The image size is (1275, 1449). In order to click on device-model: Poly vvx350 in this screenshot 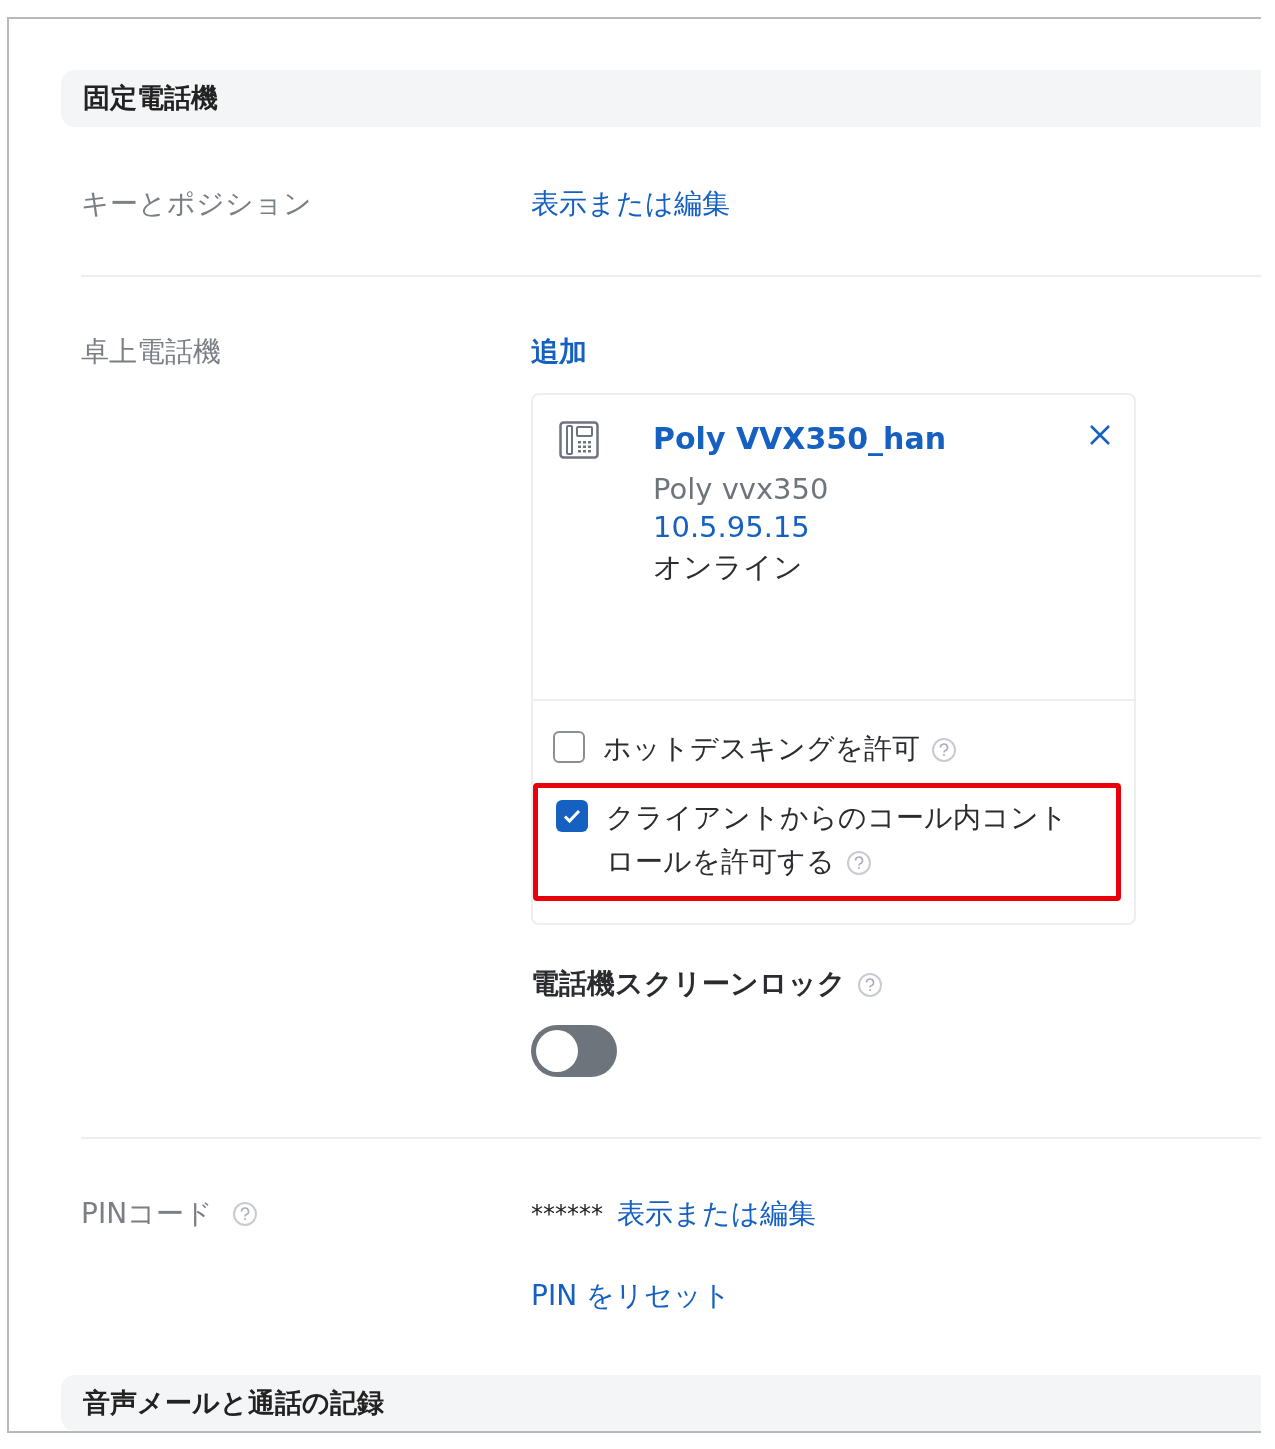, I will do `click(741, 488)`.